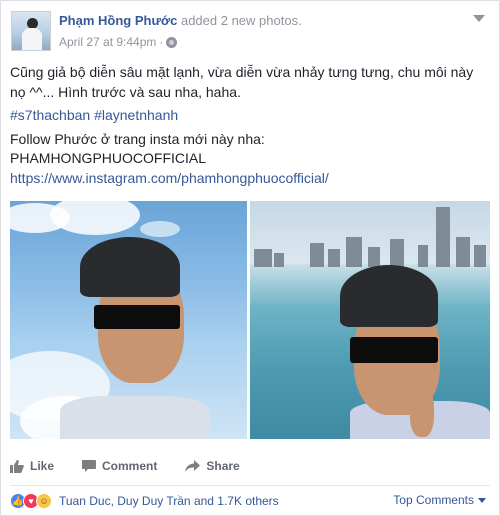  What do you see at coordinates (250, 466) in the screenshot?
I see `post-actions: Like Comment Share` at bounding box center [250, 466].